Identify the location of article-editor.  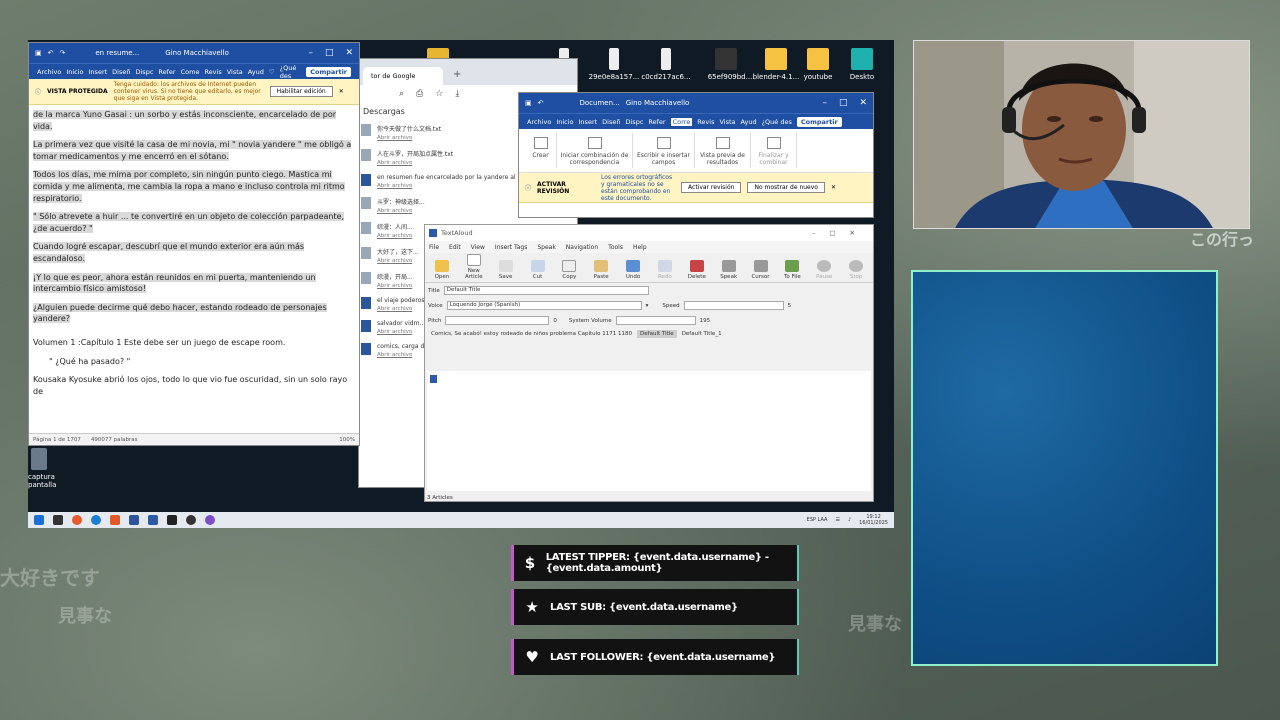
(649, 431).